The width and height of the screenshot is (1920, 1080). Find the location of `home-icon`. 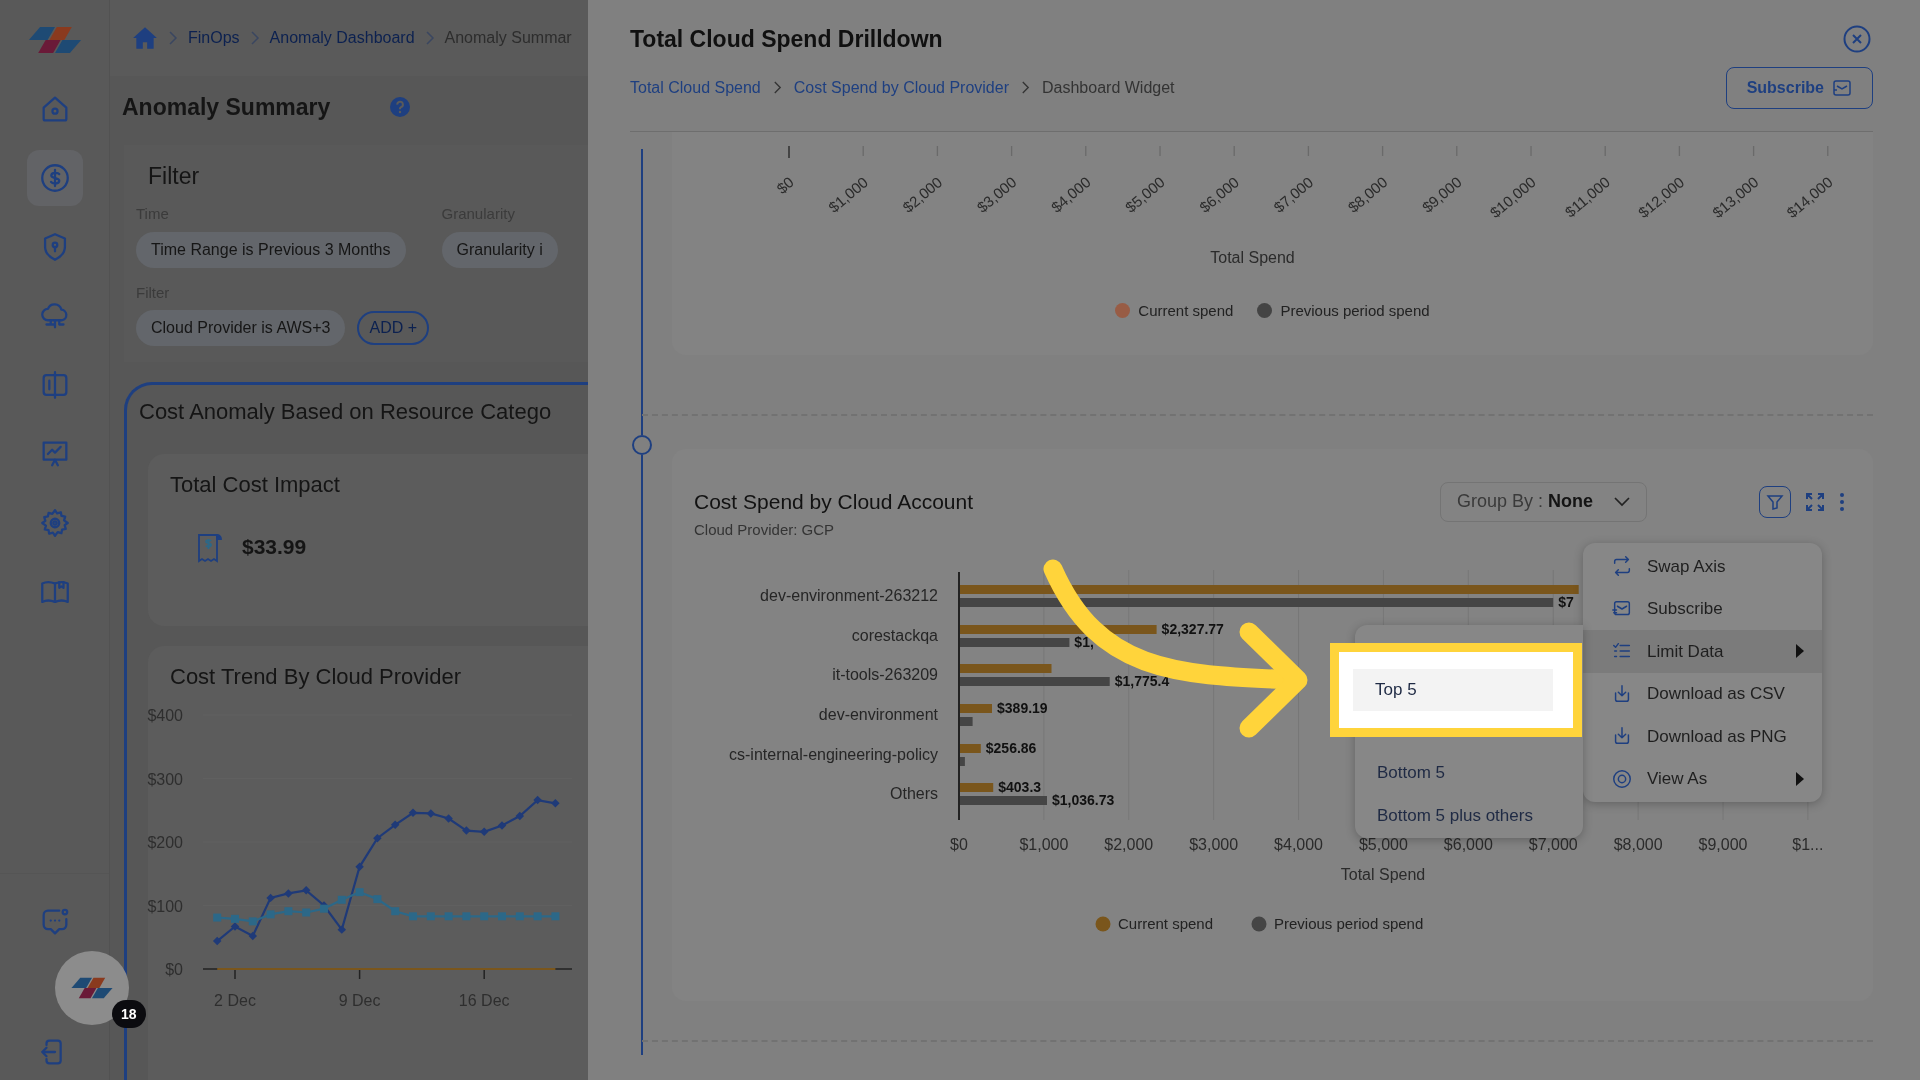

home-icon is located at coordinates (145, 38).